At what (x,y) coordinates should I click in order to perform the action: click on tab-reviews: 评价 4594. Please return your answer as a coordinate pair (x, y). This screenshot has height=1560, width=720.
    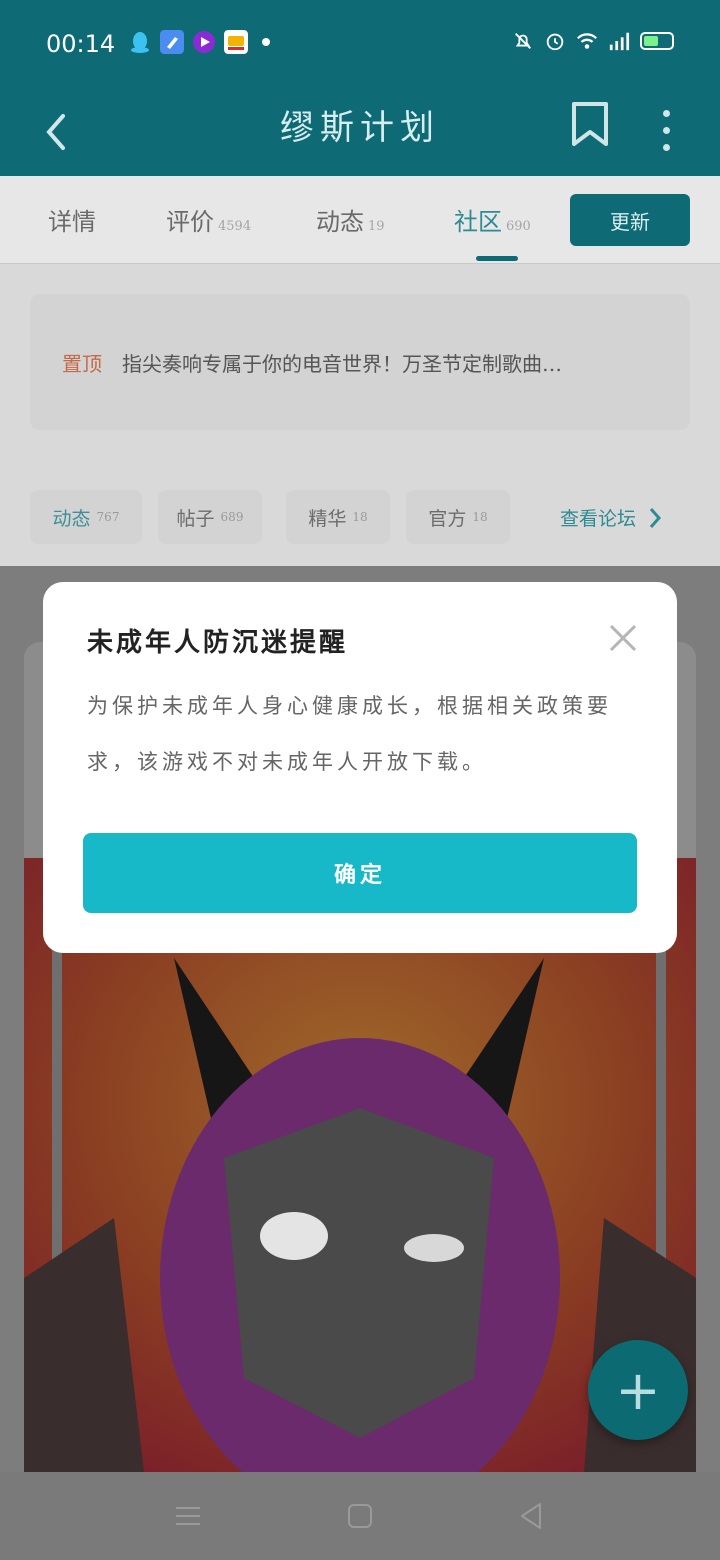
    Looking at the image, I should click on (208, 219).